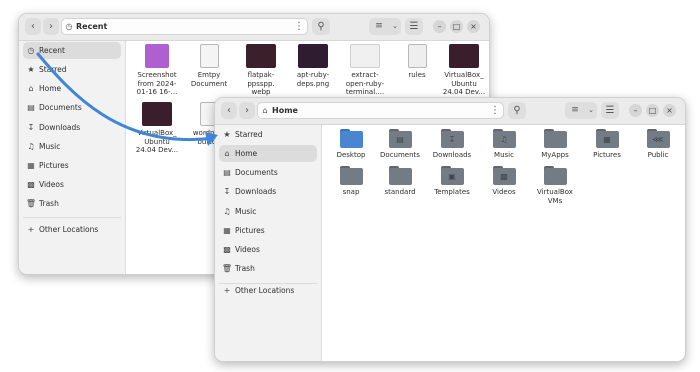  I want to click on arrow-head, so click(211, 139).